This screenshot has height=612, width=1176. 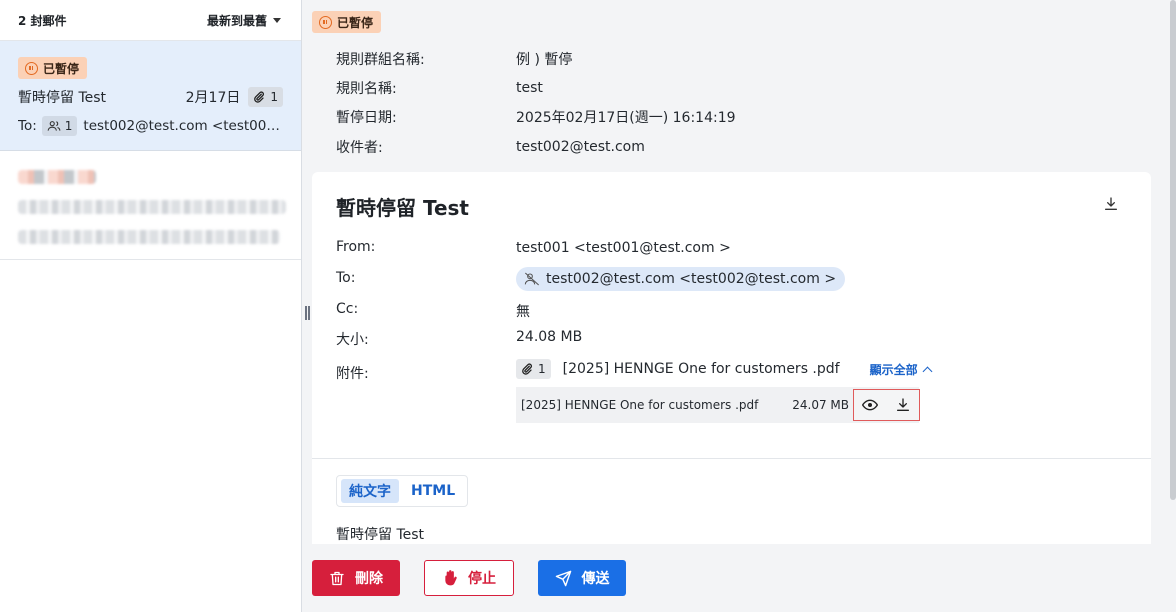 I want to click on send-button: 傳送, so click(x=582, y=578).